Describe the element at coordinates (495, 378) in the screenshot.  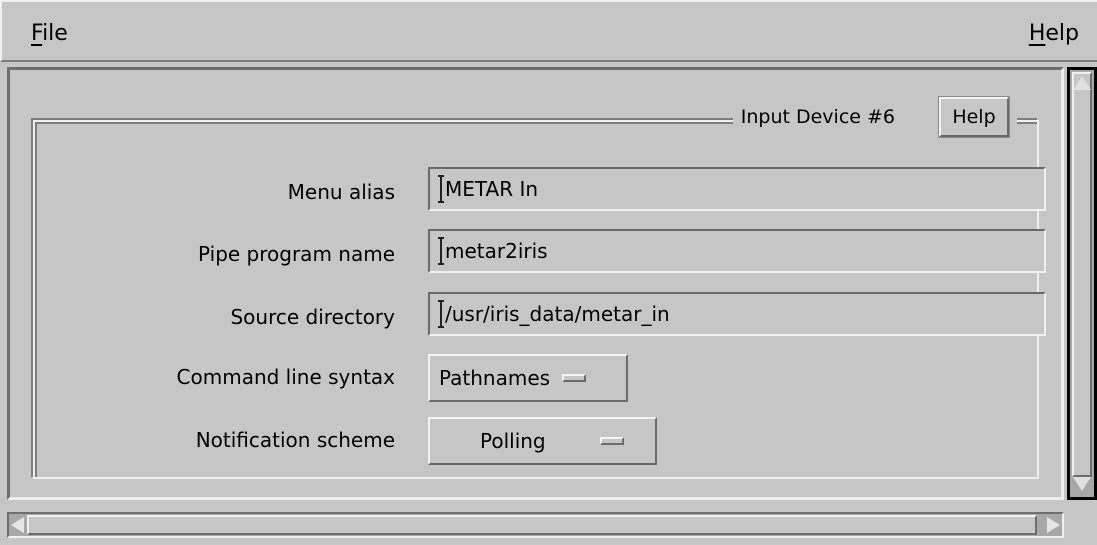
I see `command-line-syntax-value: Pathnames` at that location.